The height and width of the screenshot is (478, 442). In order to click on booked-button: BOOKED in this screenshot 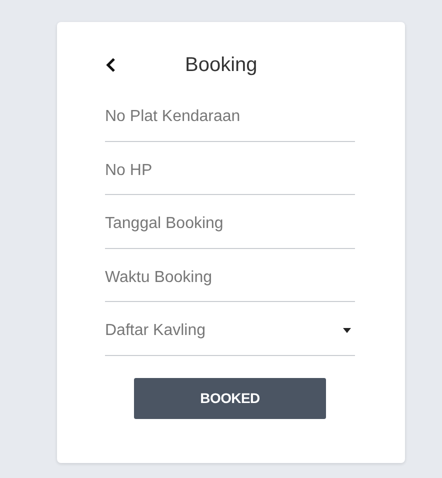, I will do `click(230, 398)`.